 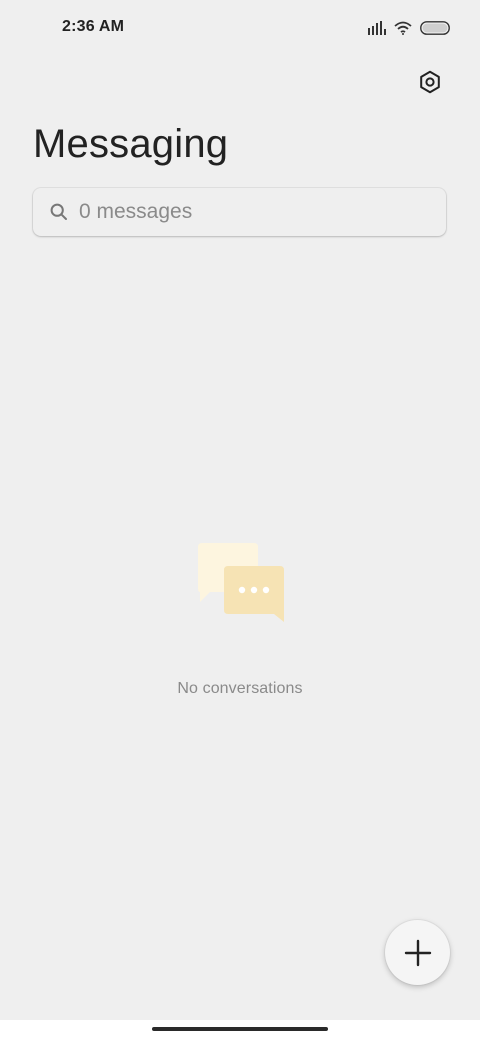 What do you see at coordinates (435, 28) in the screenshot?
I see `battery-icon` at bounding box center [435, 28].